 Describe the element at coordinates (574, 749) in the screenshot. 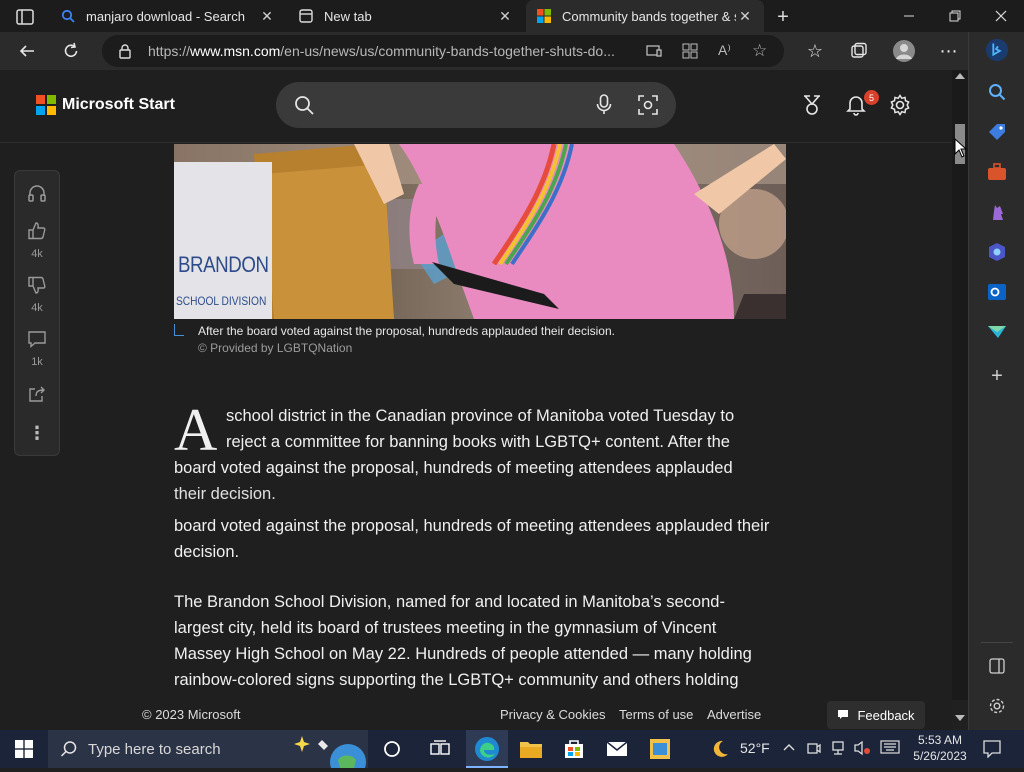

I see `microsoft-store-icon` at that location.